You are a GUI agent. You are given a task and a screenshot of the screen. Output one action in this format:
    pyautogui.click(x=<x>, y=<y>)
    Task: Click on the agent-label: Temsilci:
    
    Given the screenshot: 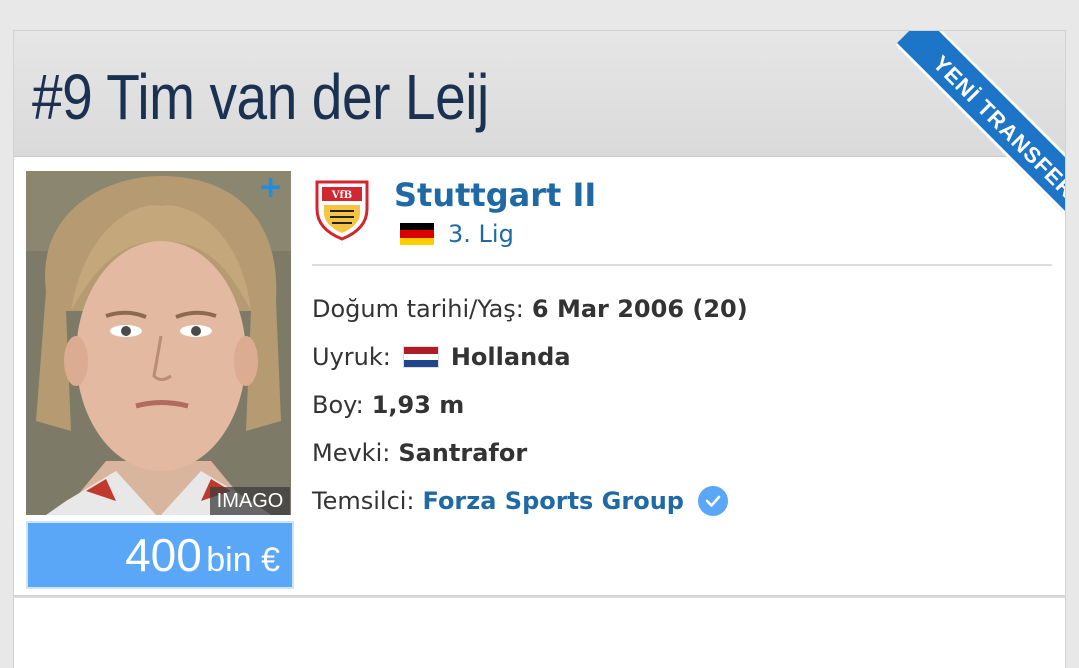 What is the action you would take?
    pyautogui.click(x=363, y=501)
    